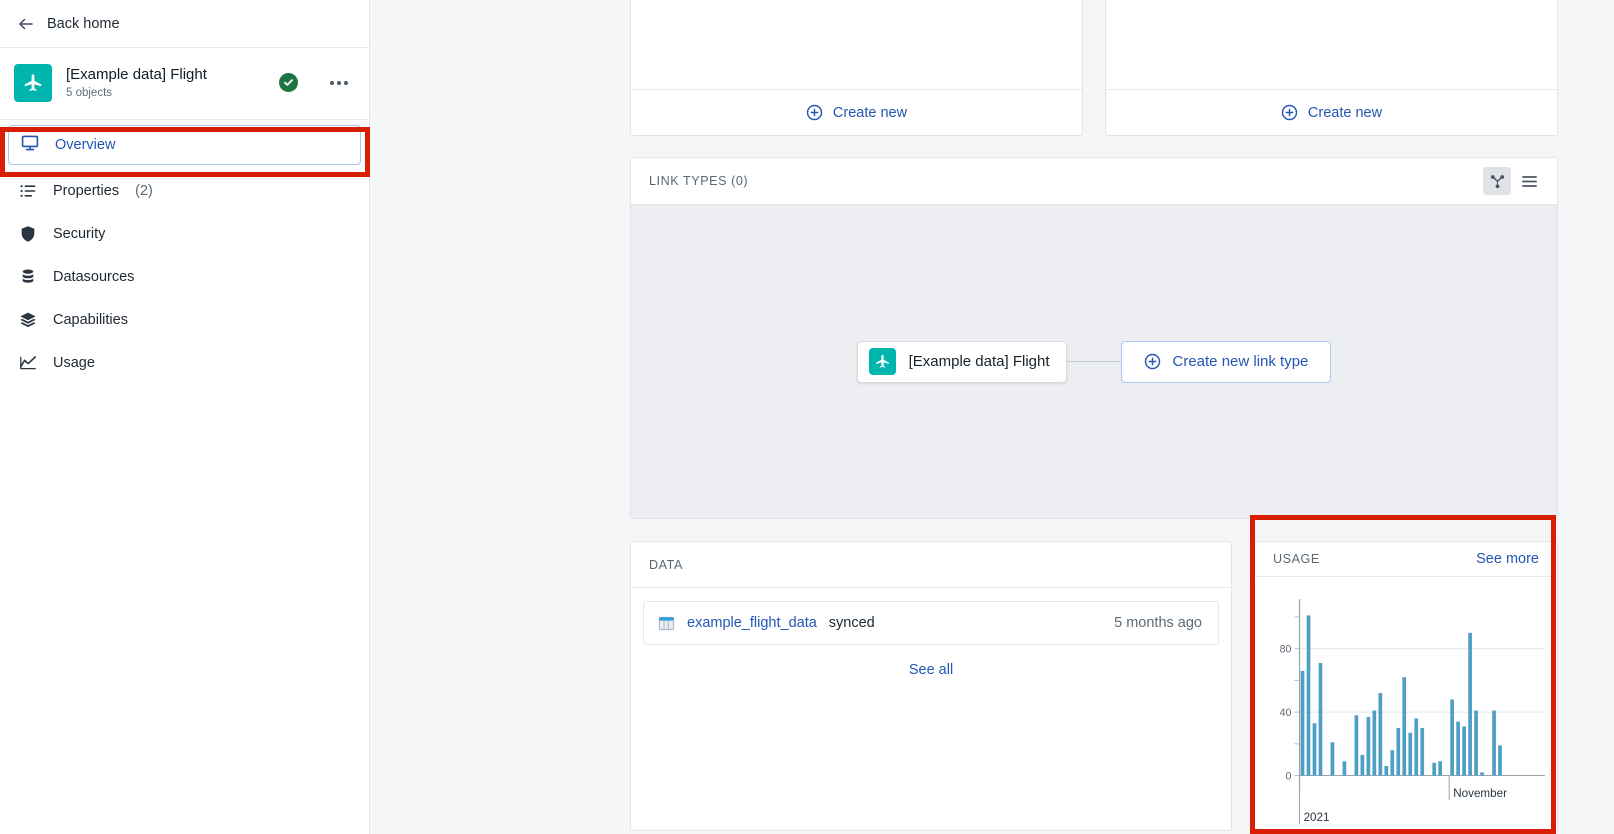  What do you see at coordinates (1158, 623) in the screenshot?
I see `data-row-time: 5 months ago` at bounding box center [1158, 623].